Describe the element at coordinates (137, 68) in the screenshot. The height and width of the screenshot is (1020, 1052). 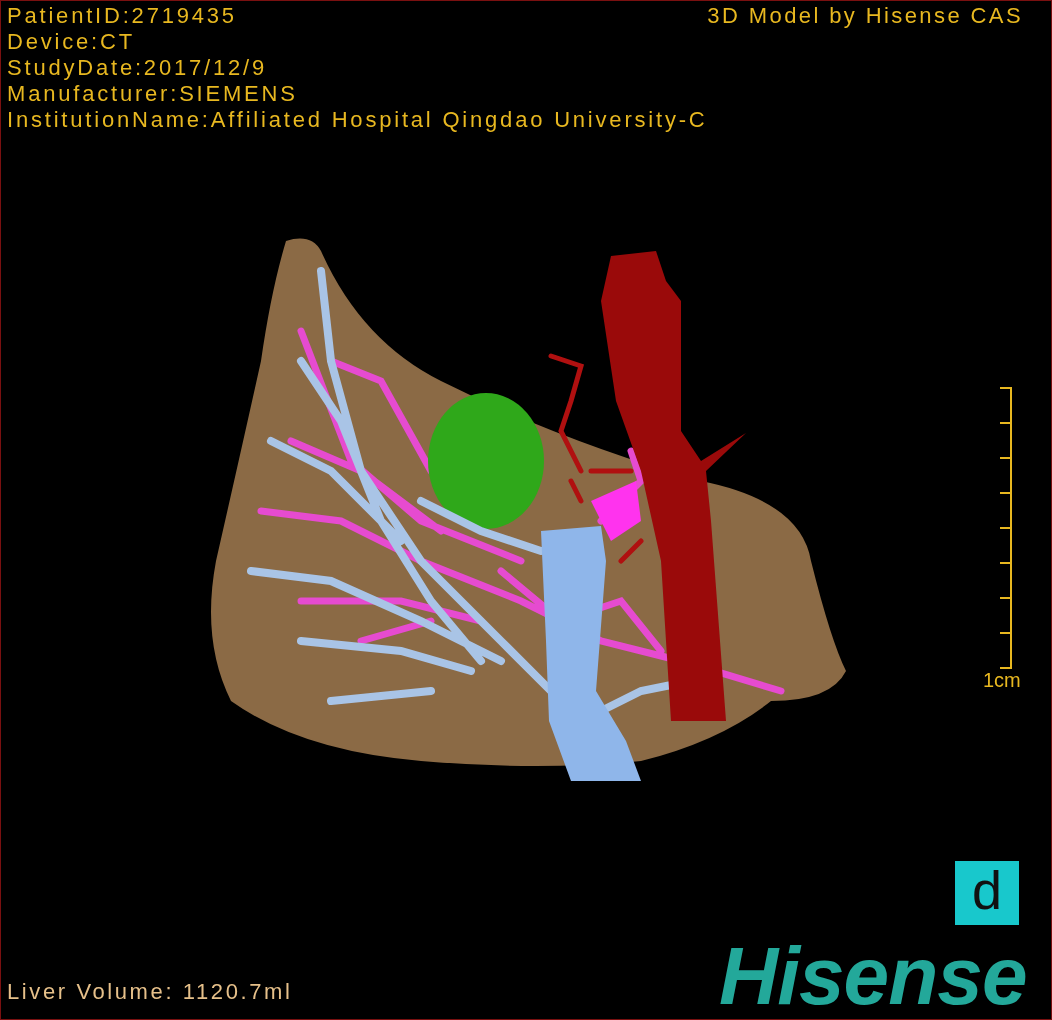
I see `patient-info-text: StudyDate:2017/12/9` at that location.